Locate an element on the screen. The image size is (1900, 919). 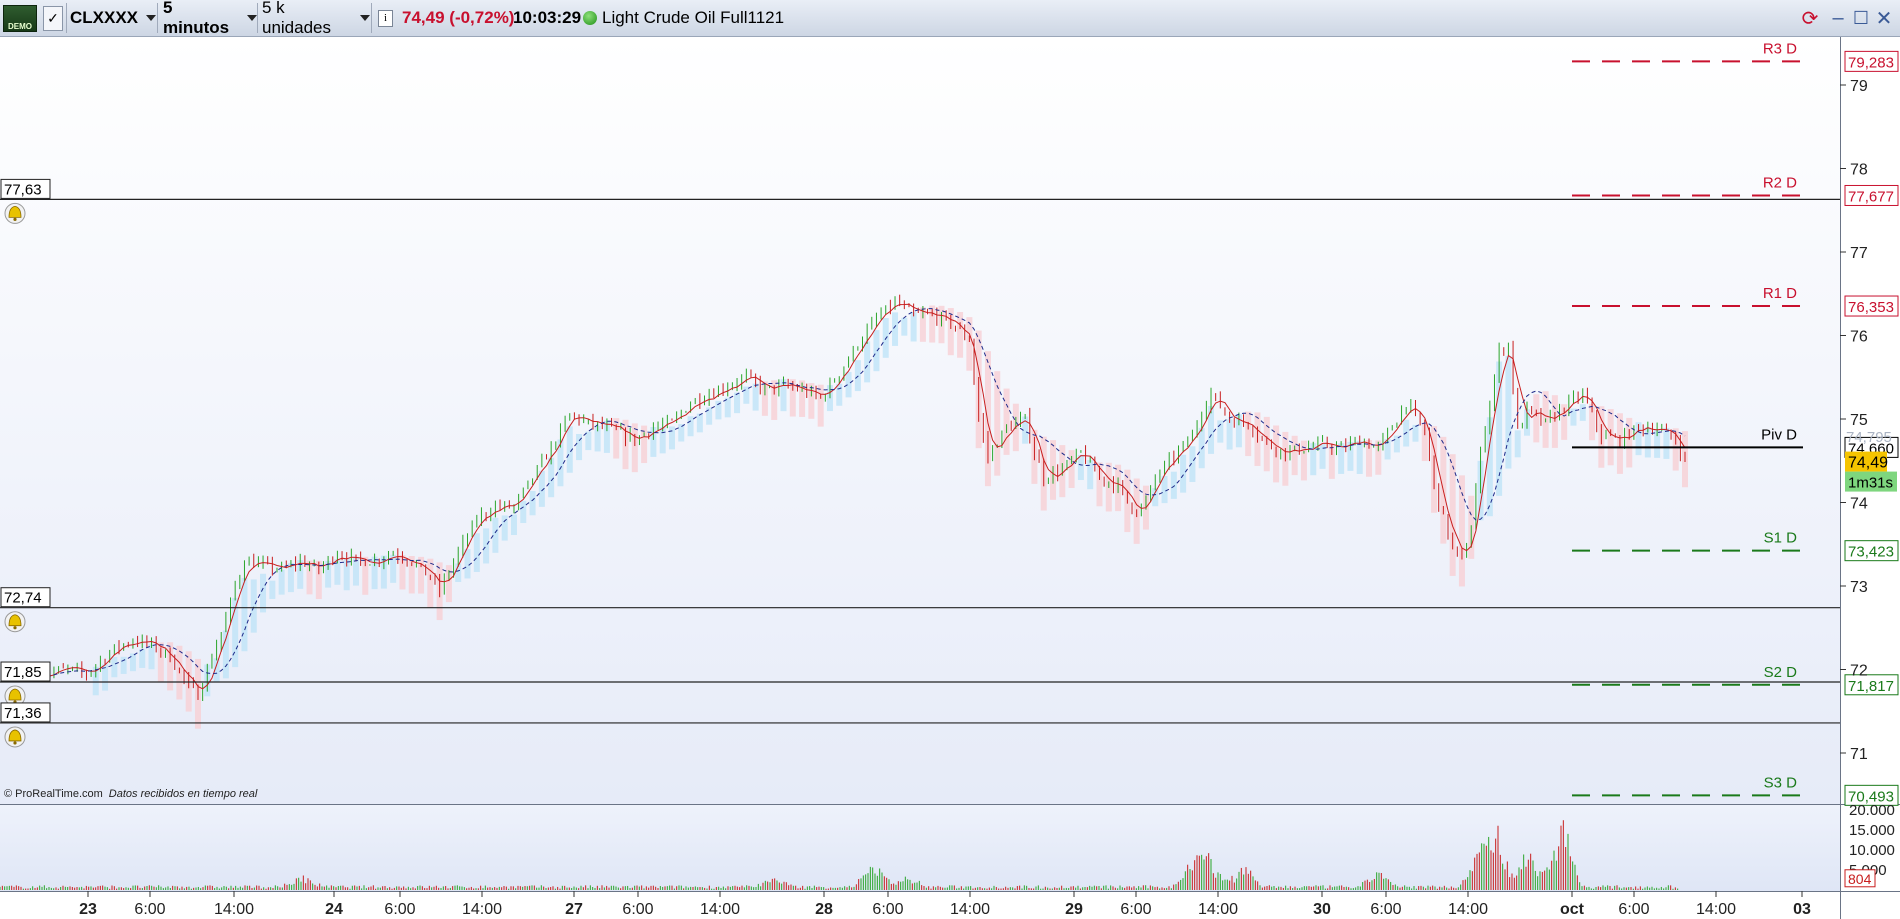
price-axis-label: 77 is located at coordinates (1859, 253).